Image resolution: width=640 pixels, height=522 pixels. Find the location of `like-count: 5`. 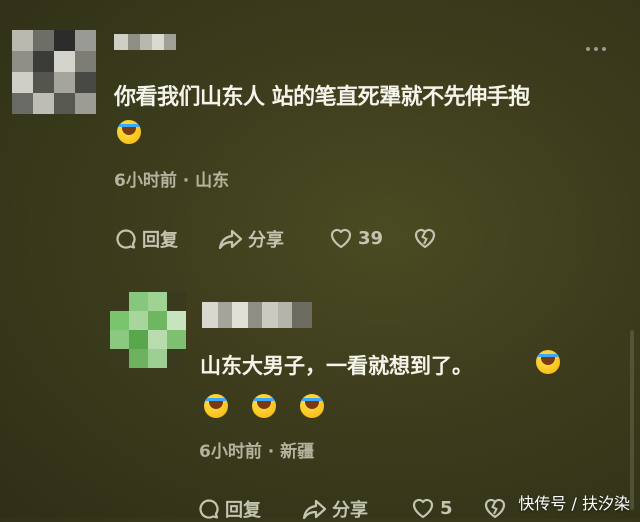

like-count: 5 is located at coordinates (446, 508).